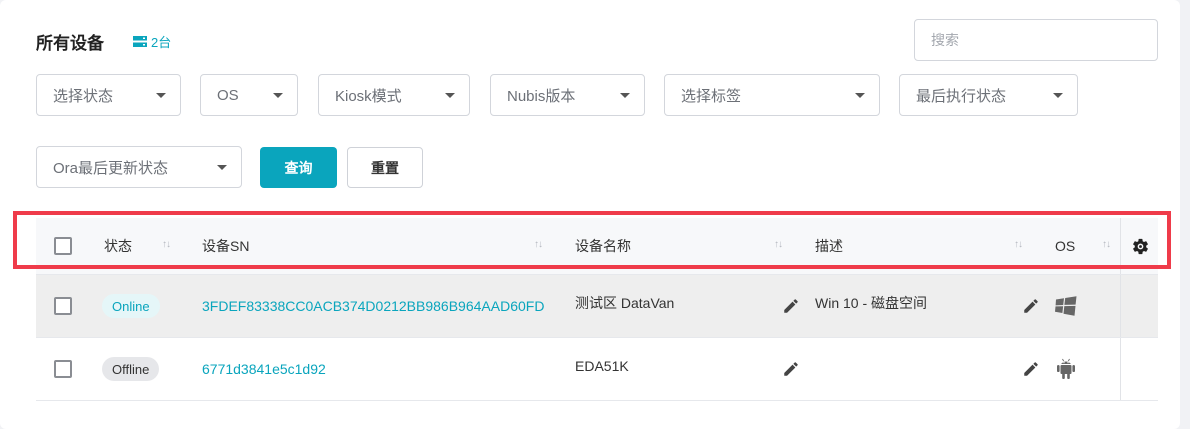  I want to click on page-title: 所有设备, so click(70, 43).